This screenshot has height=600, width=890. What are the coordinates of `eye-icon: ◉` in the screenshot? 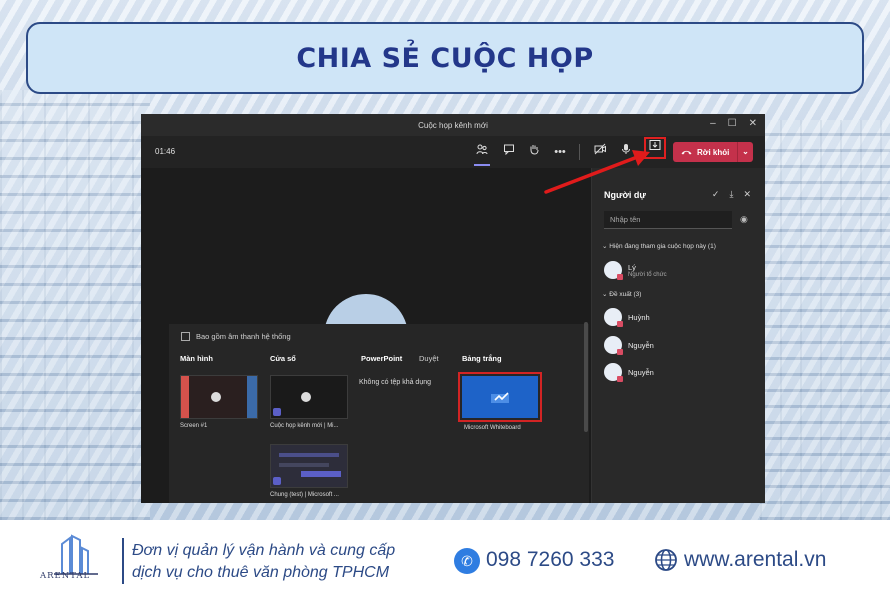 It's located at (744, 219).